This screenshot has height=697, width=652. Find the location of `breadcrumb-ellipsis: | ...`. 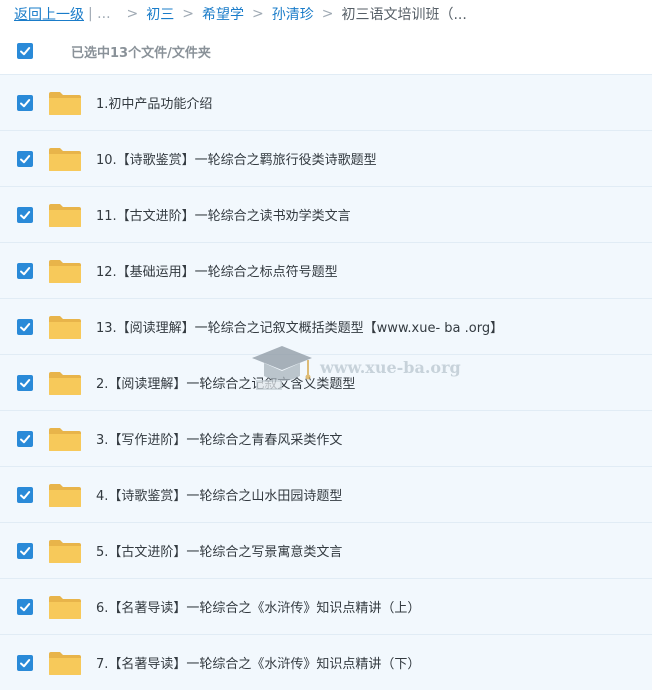

breadcrumb-ellipsis: | ... is located at coordinates (99, 14).